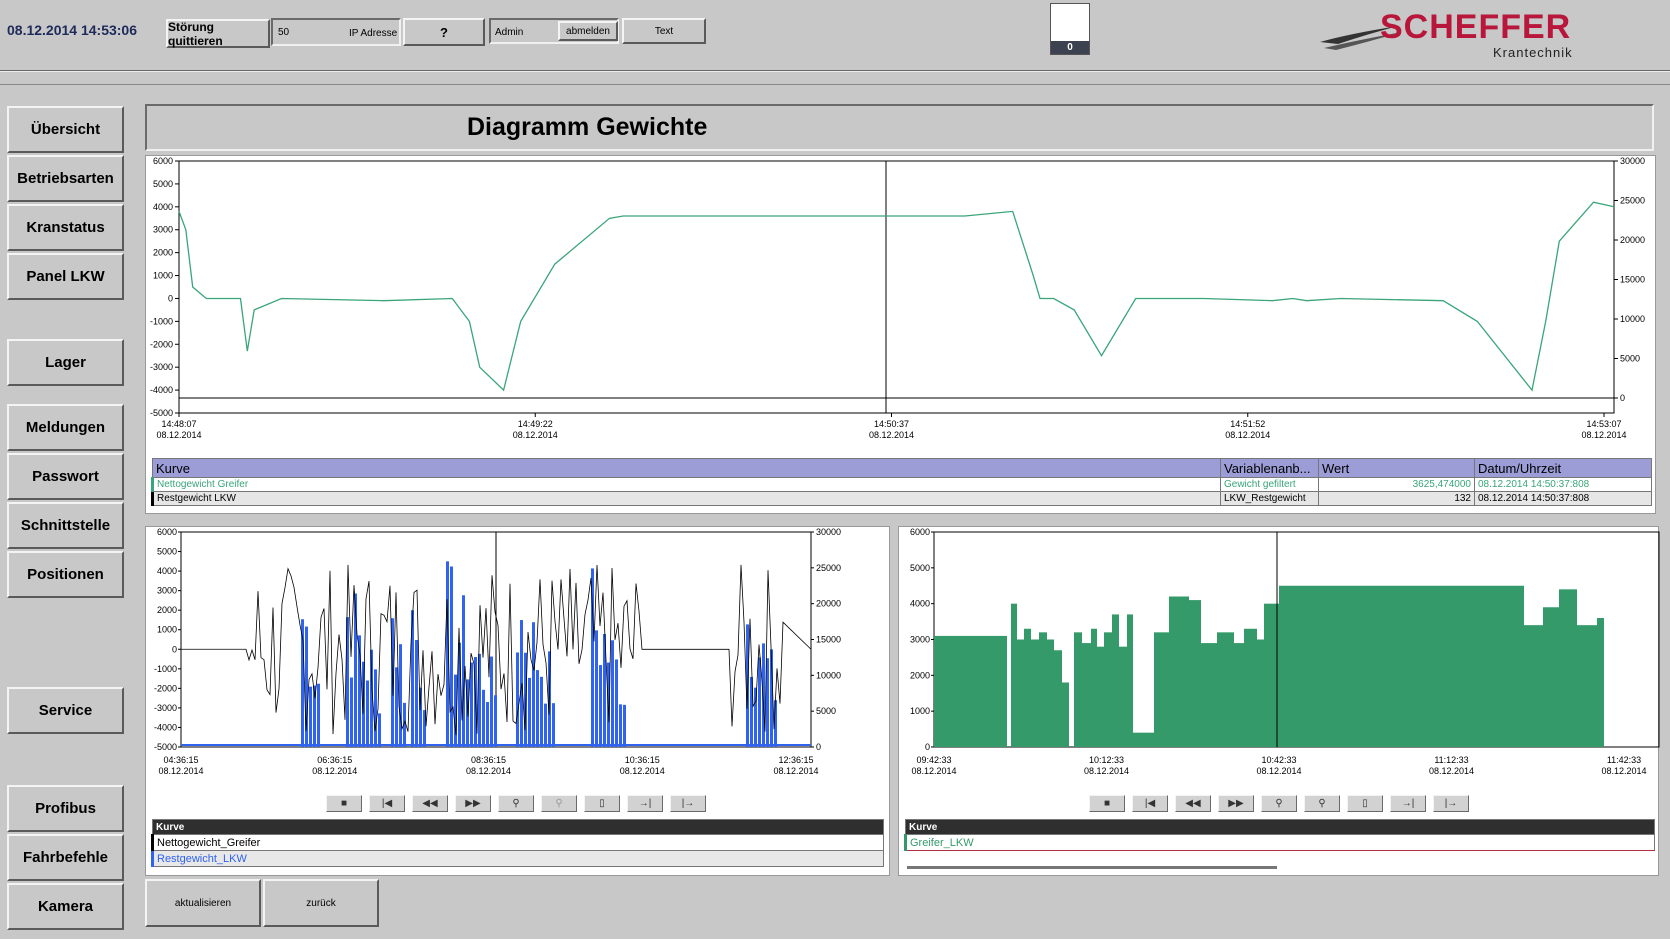 The height and width of the screenshot is (939, 1670). I want to click on user-name: Admin, so click(509, 32).